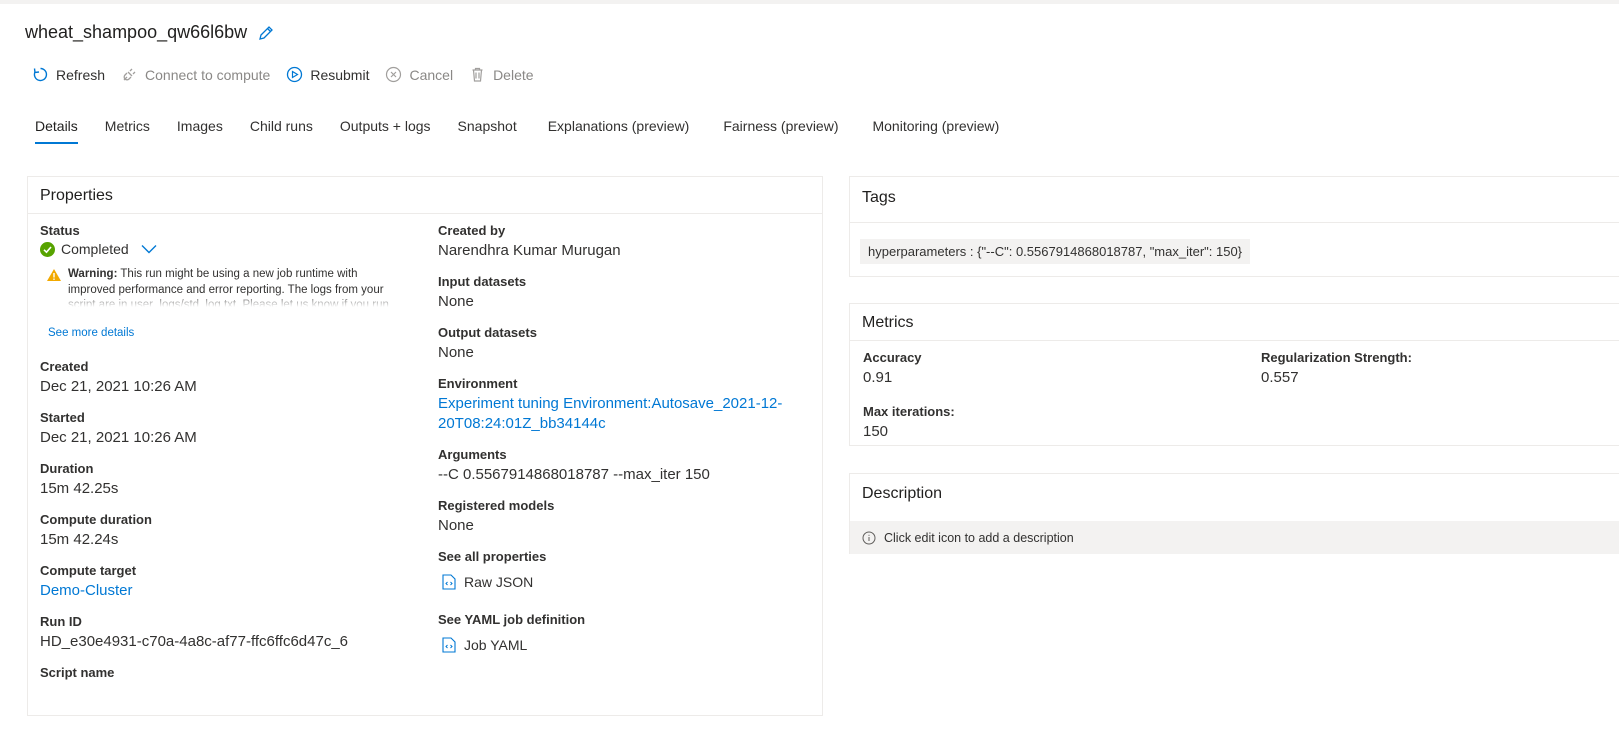 The height and width of the screenshot is (751, 1619). What do you see at coordinates (56, 131) in the screenshot?
I see `tab-details: Details` at bounding box center [56, 131].